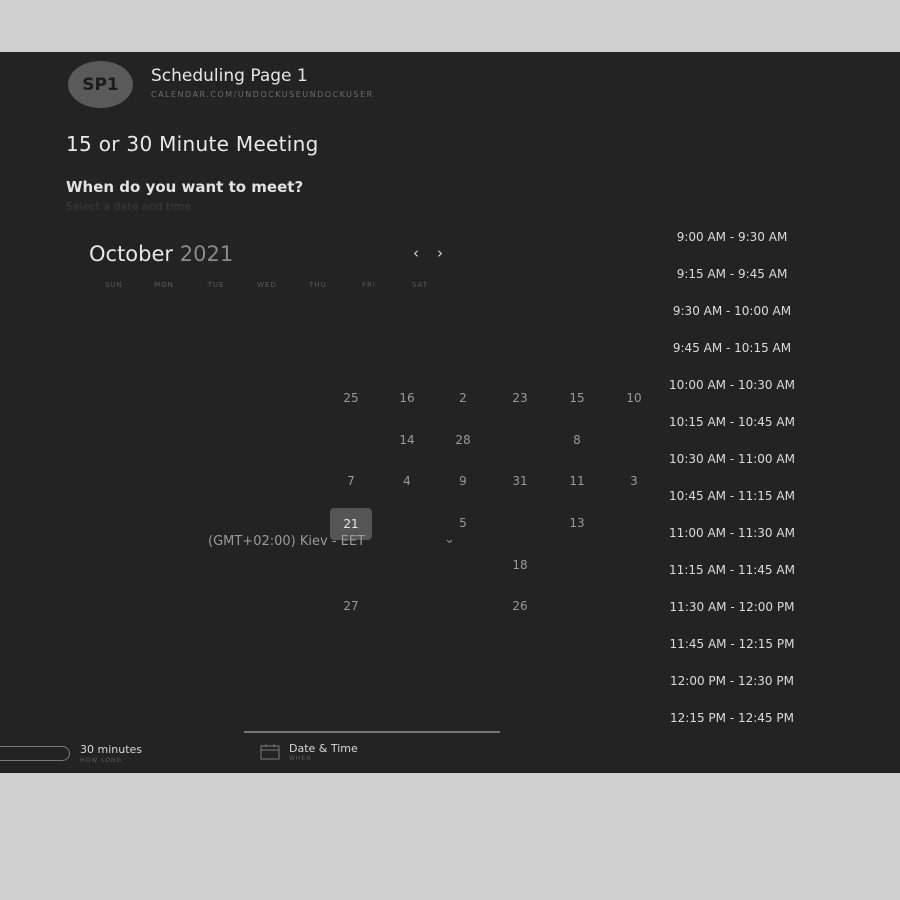 The image size is (900, 900). Describe the element at coordinates (216, 285) in the screenshot. I see `weekday-tue: TUE` at that location.